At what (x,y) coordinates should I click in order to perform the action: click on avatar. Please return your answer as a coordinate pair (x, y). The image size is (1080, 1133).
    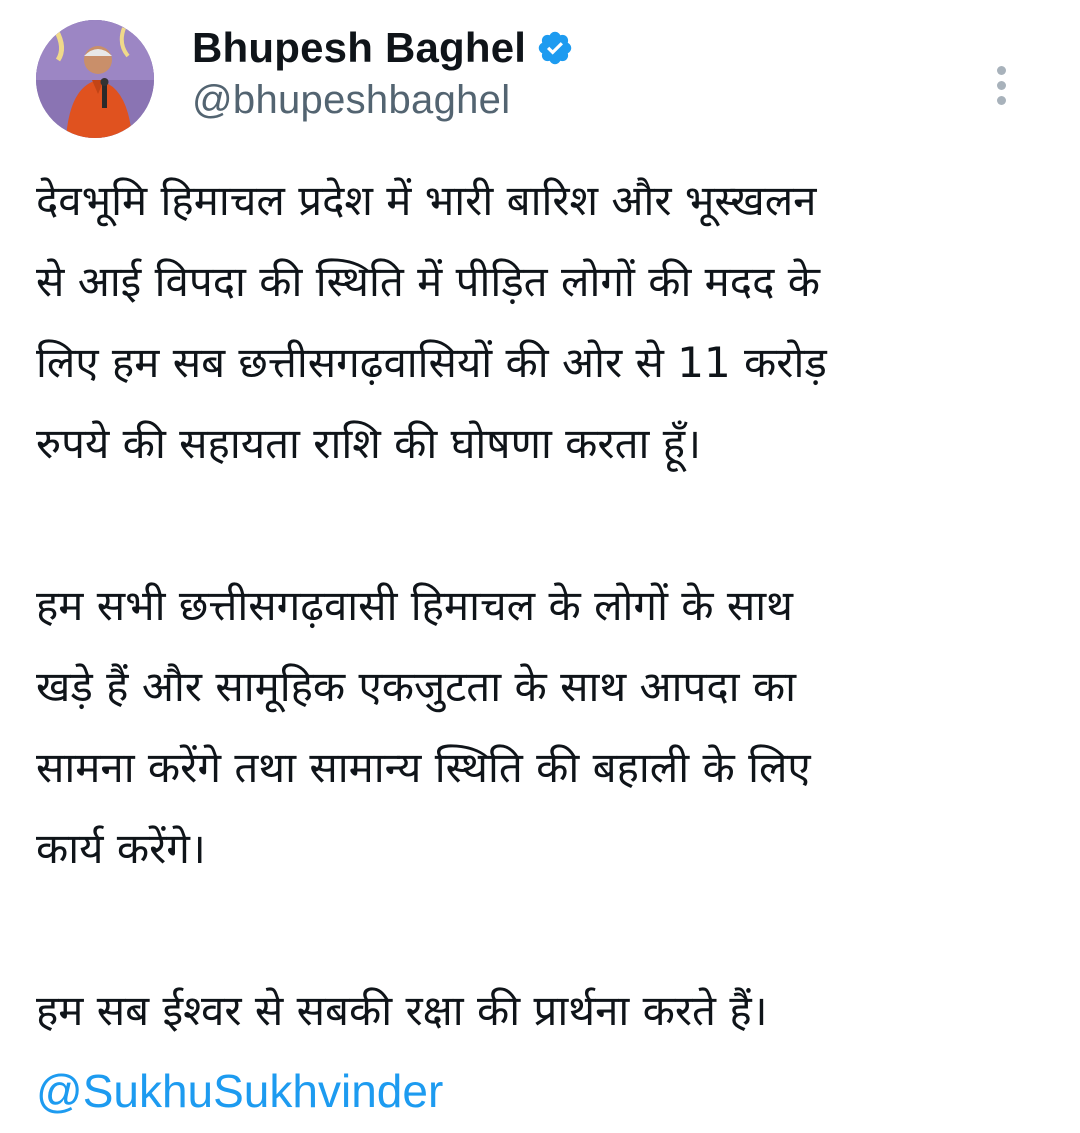
    Looking at the image, I should click on (95, 79).